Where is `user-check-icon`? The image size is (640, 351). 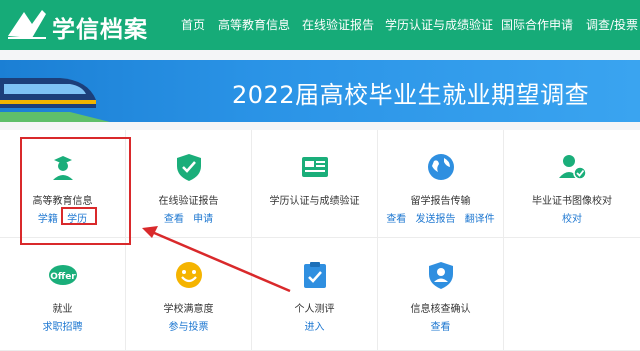
user-check-icon is located at coordinates (573, 167).